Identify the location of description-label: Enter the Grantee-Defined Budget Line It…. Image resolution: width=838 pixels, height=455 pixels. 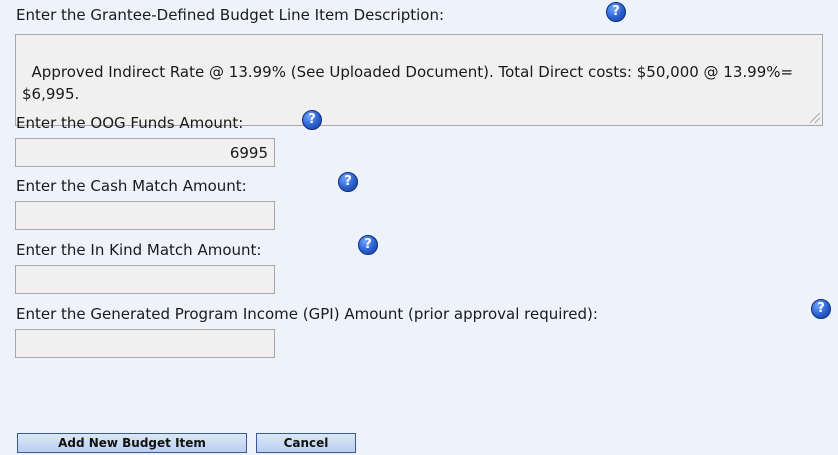
(230, 15).